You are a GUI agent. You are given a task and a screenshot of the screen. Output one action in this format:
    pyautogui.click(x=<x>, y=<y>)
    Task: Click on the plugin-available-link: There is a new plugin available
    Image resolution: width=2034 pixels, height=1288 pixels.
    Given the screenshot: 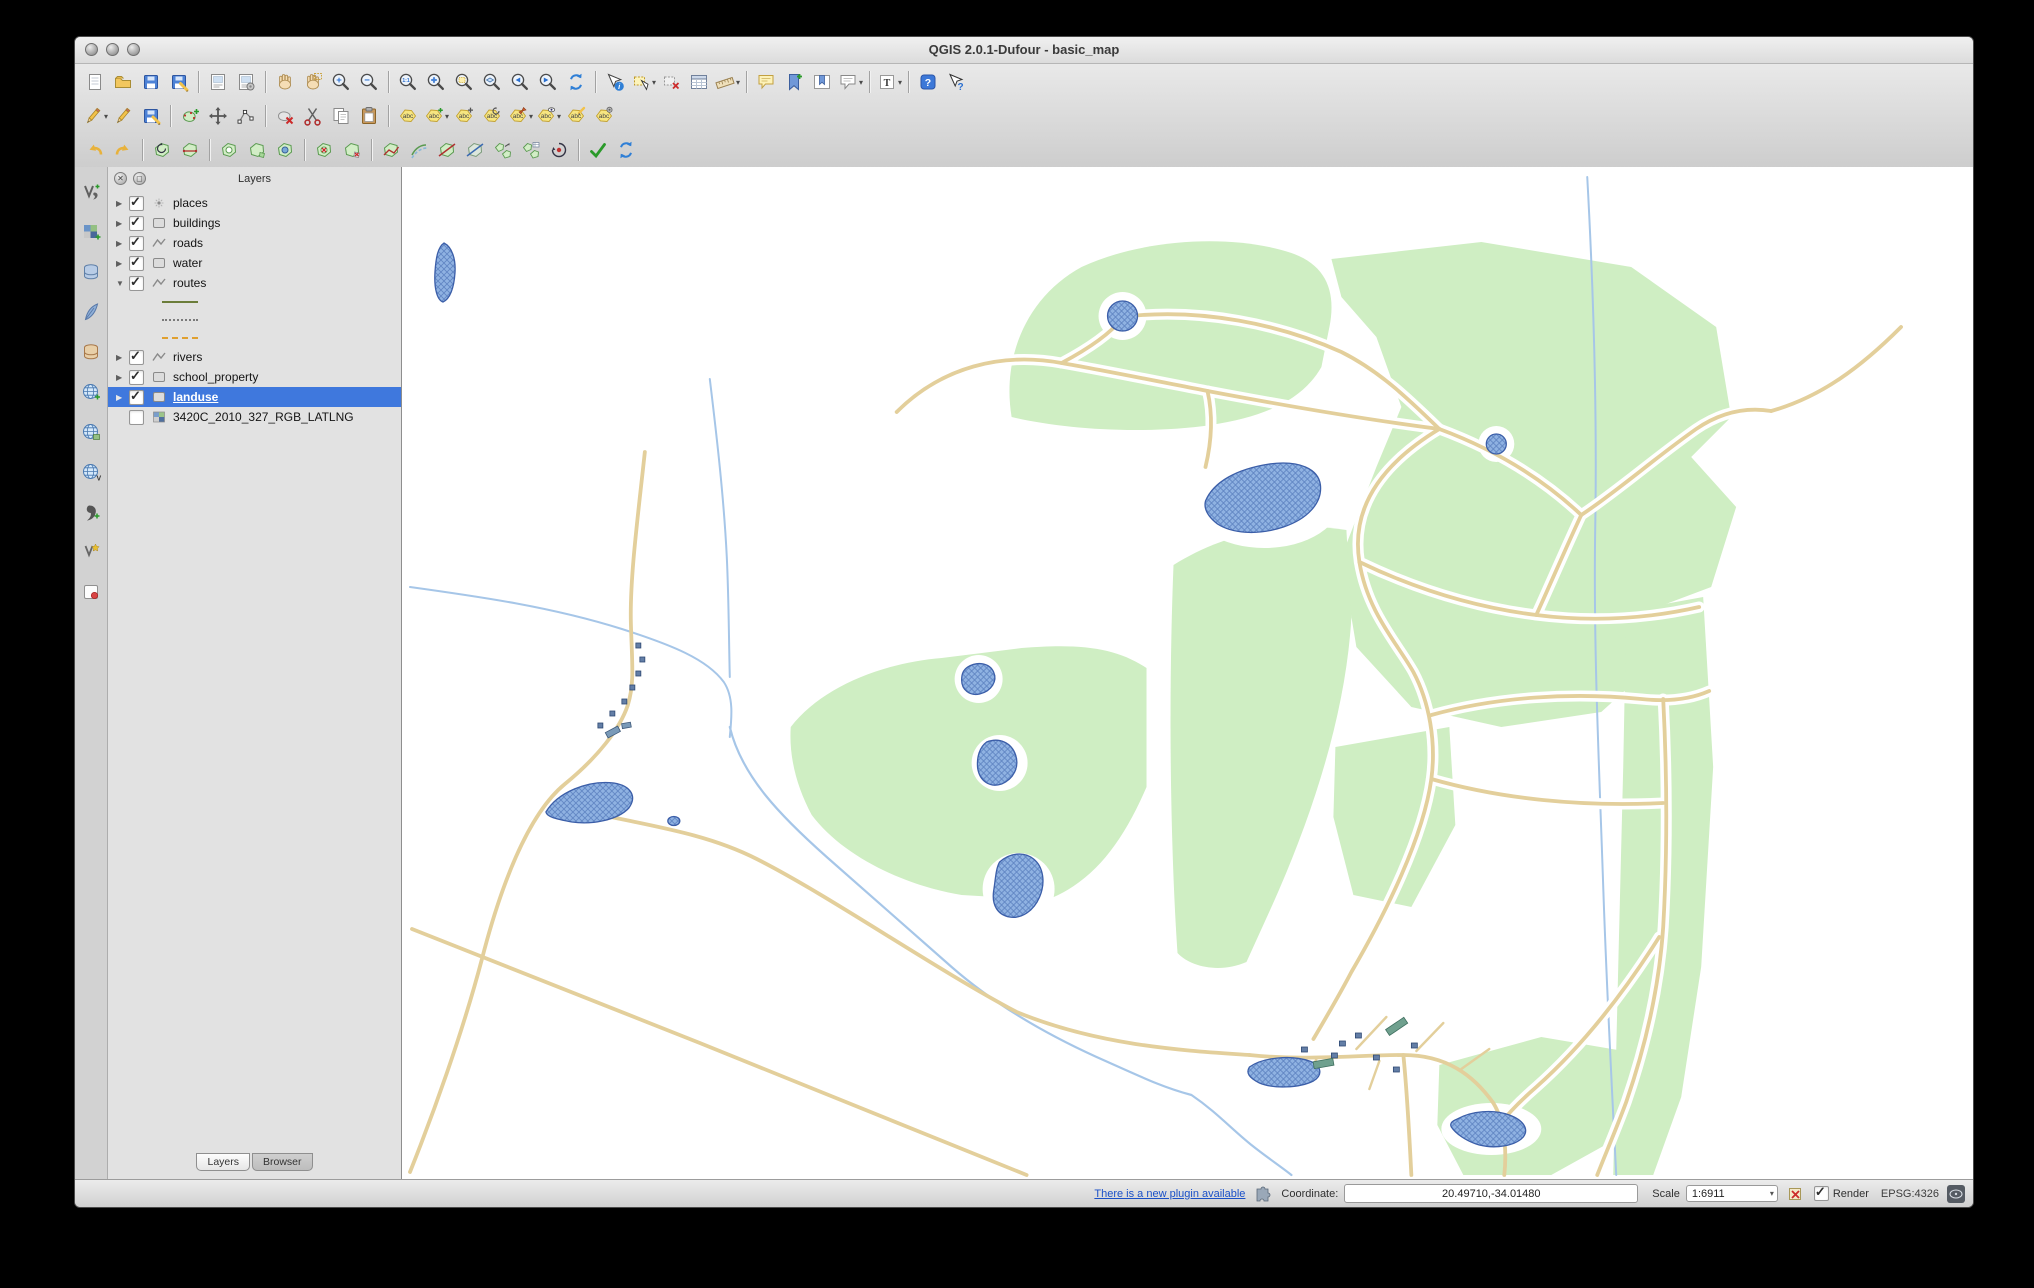 What is the action you would take?
    pyautogui.click(x=1169, y=1194)
    